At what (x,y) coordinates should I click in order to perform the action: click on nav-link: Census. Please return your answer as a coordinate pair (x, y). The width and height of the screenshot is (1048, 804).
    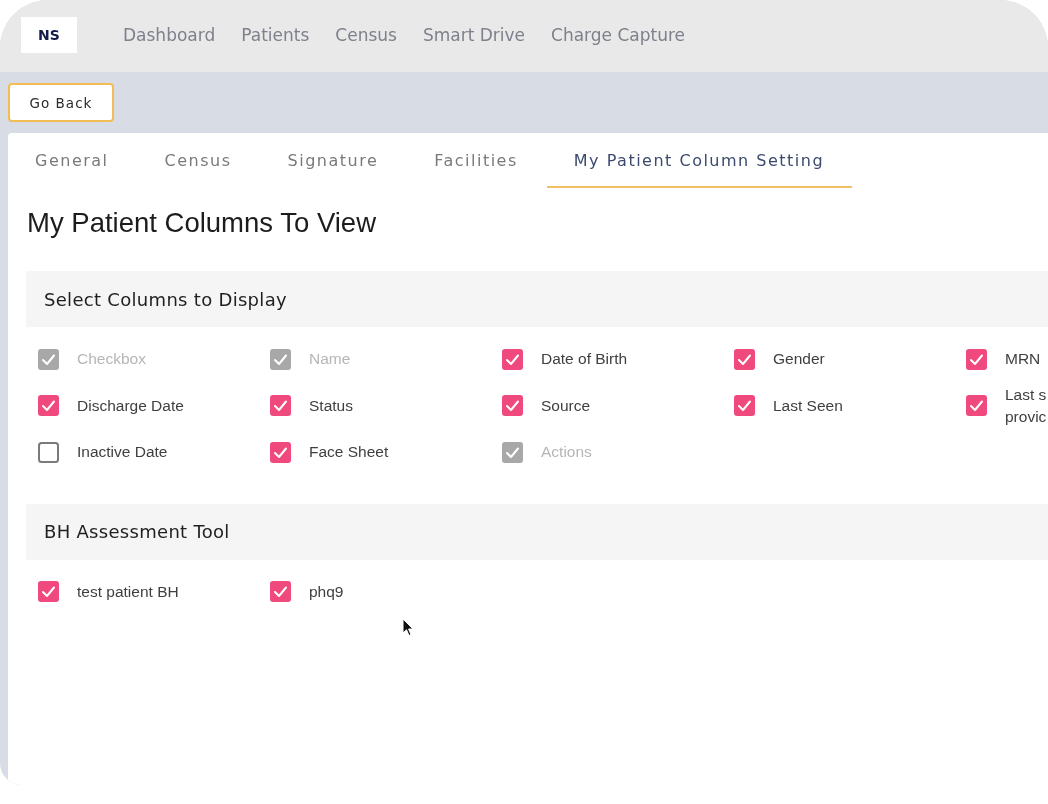
    Looking at the image, I should click on (366, 35).